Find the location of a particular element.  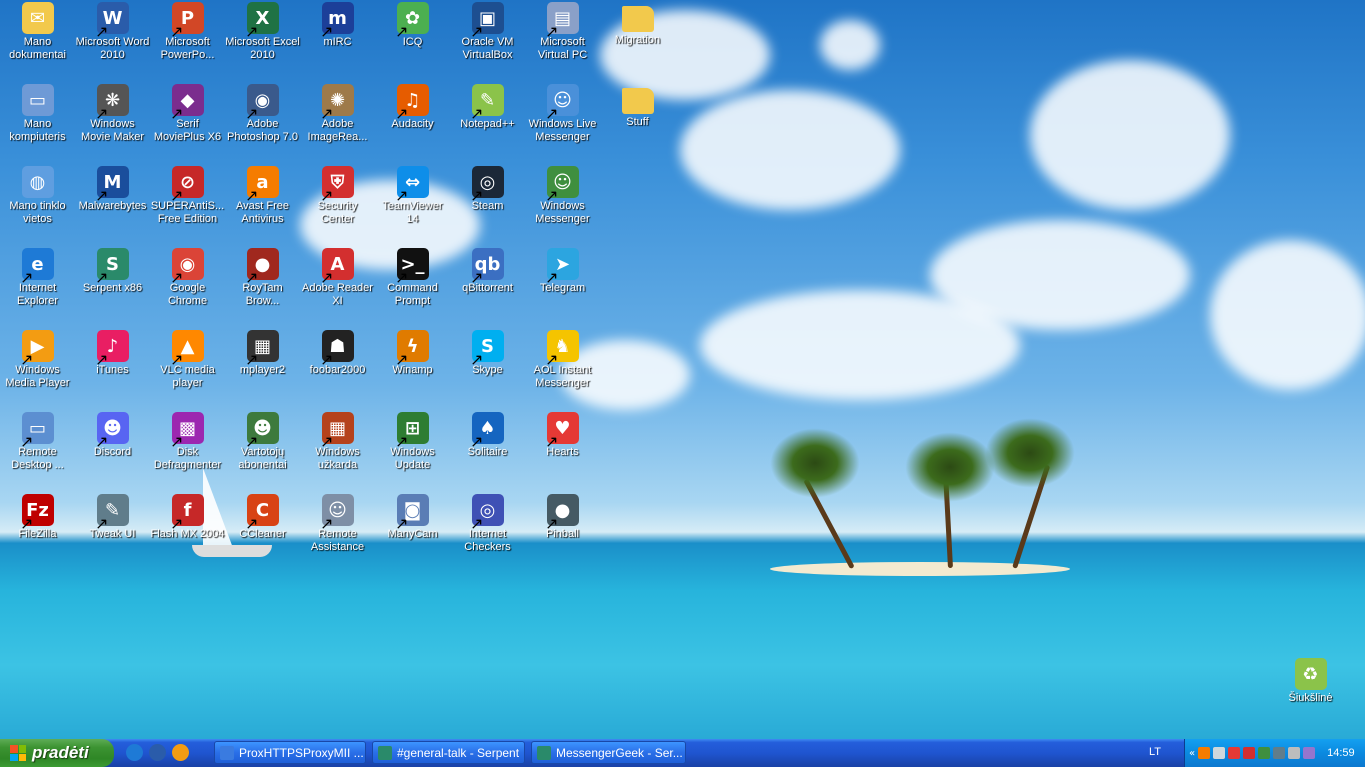

desktop-icon: S ↗ Serpent x86 is located at coordinates (112, 287).